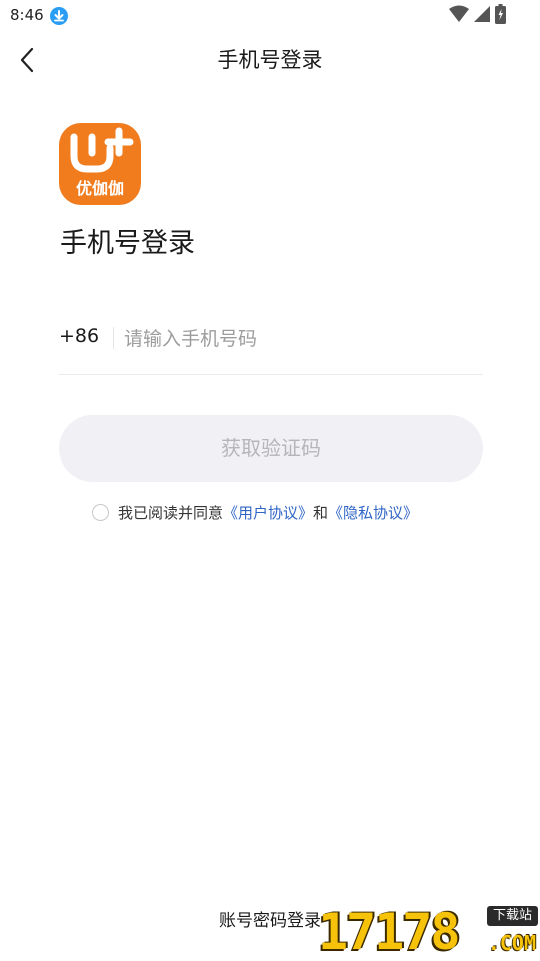  What do you see at coordinates (100, 164) in the screenshot?
I see `app-logo: 优伽伽` at bounding box center [100, 164].